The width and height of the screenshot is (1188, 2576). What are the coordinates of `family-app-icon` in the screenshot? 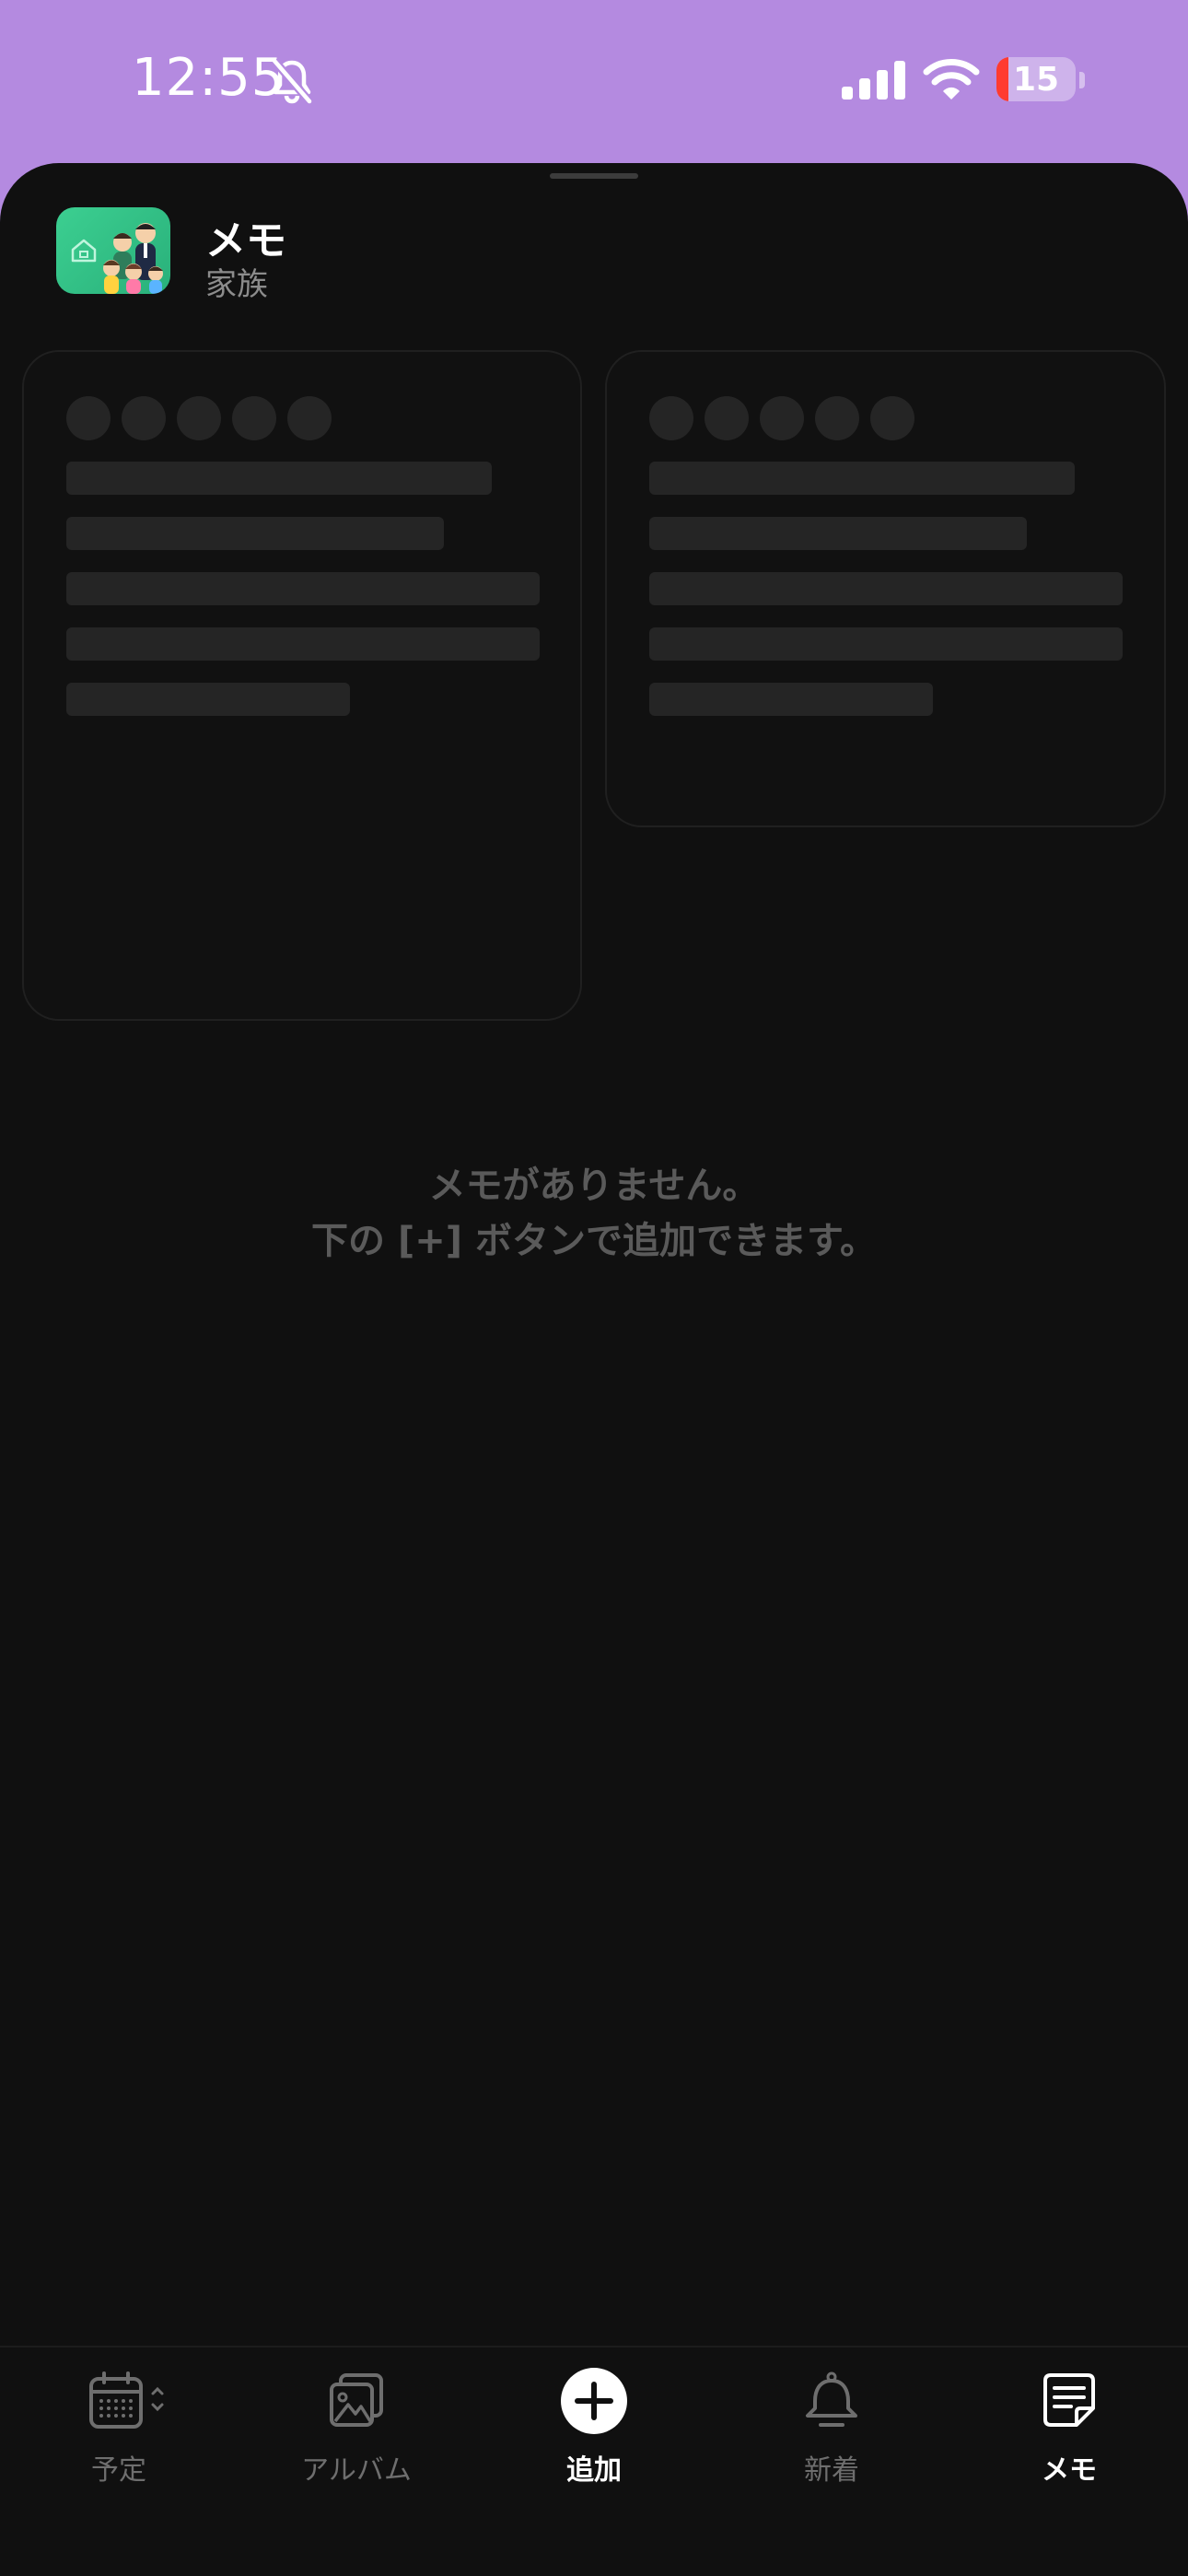 It's located at (113, 250).